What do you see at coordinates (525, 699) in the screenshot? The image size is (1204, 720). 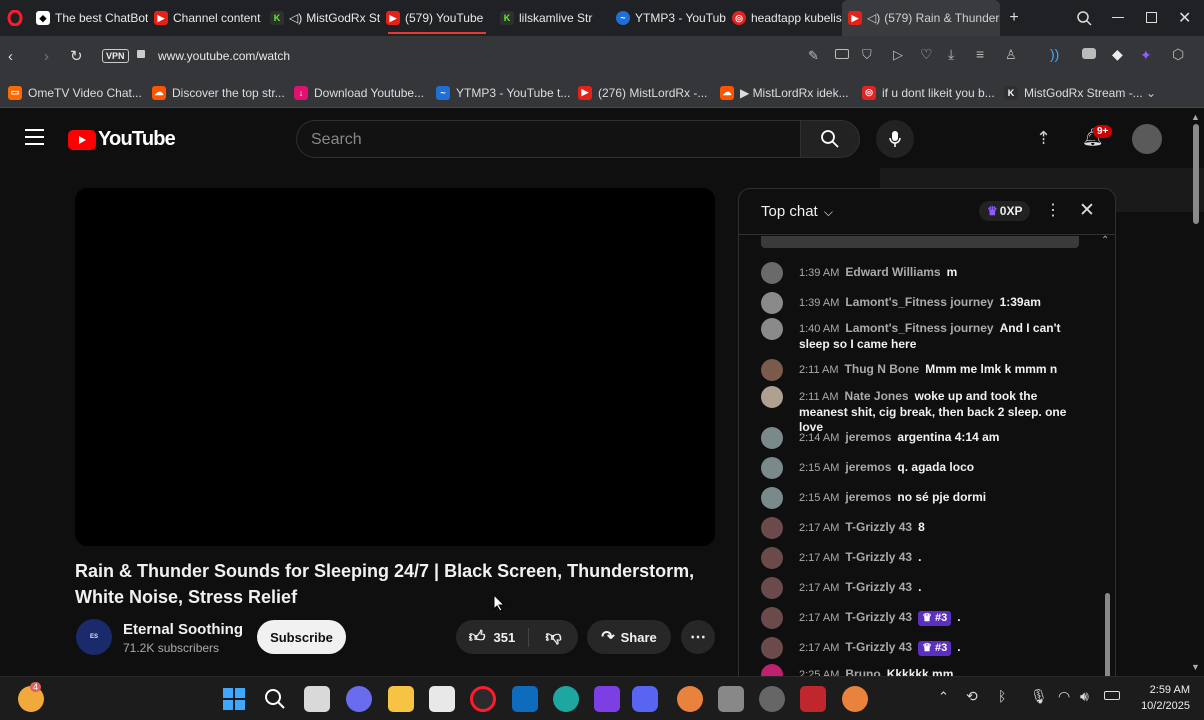 I see `outlook-icon` at bounding box center [525, 699].